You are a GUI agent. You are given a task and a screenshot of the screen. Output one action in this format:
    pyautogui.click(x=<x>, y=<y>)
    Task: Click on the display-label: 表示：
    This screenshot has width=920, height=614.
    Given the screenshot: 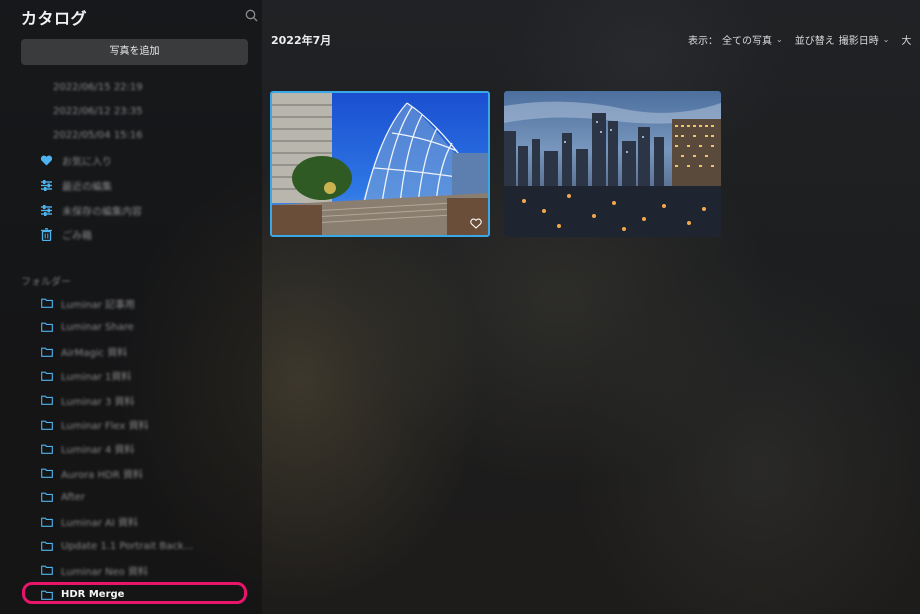 What is the action you would take?
    pyautogui.click(x=703, y=41)
    